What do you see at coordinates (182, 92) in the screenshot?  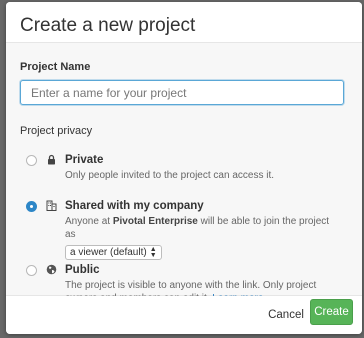 I see `project-name-input` at bounding box center [182, 92].